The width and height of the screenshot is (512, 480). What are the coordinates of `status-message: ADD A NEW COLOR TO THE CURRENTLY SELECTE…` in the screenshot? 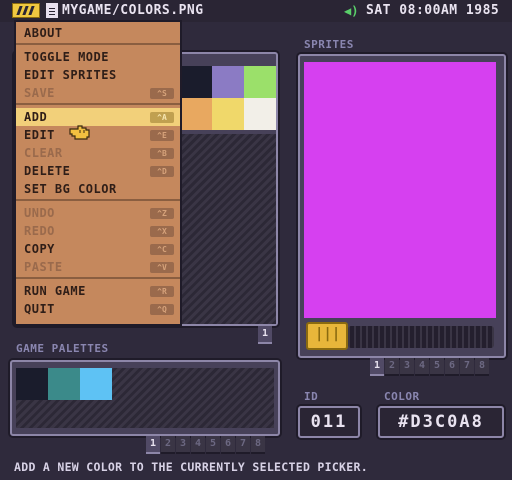 It's located at (191, 467).